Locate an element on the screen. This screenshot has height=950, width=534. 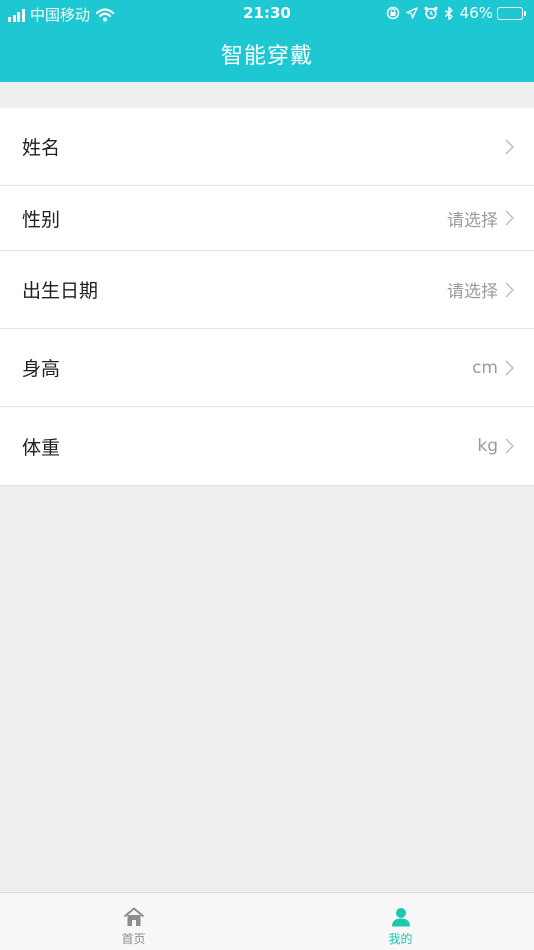
tab-bar: 首页 我的 is located at coordinates (267, 921).